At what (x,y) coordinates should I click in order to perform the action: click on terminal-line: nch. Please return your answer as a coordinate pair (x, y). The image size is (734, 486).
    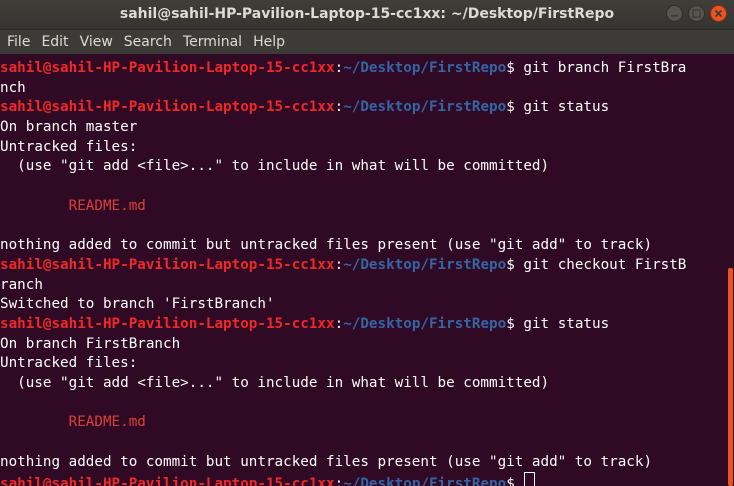
    Looking at the image, I should click on (13, 87).